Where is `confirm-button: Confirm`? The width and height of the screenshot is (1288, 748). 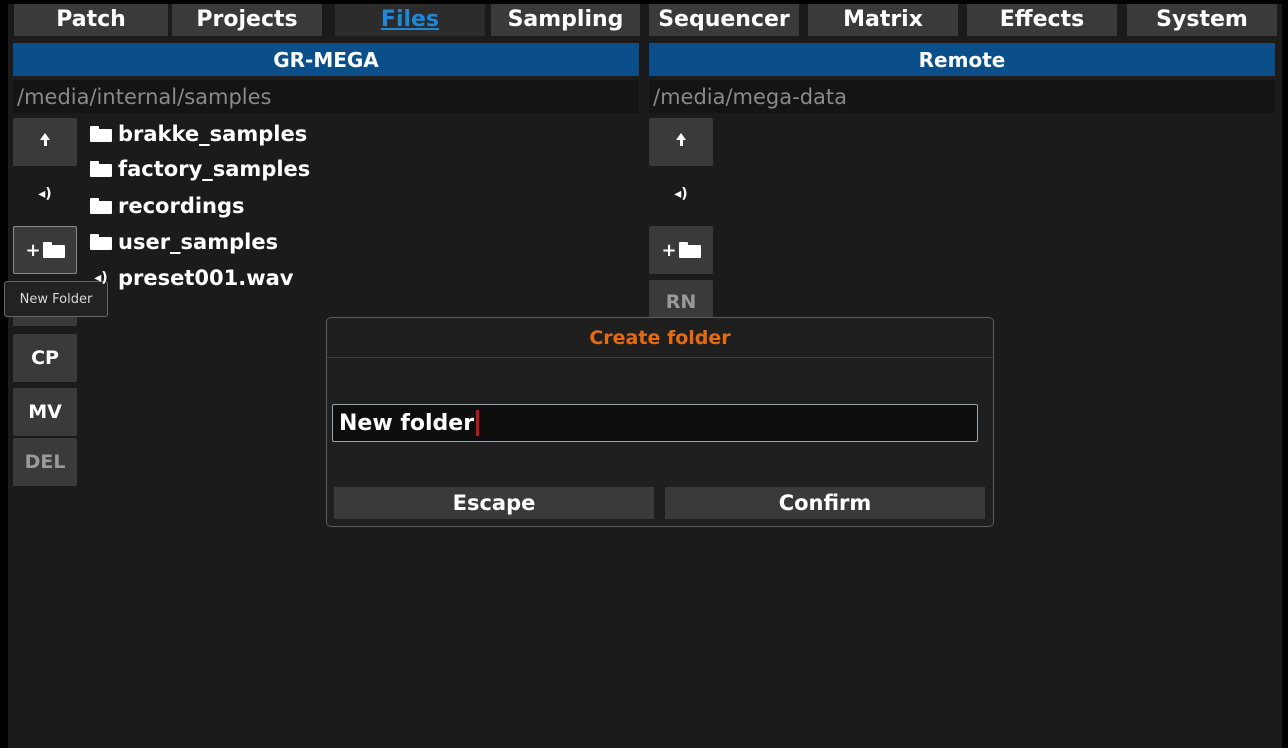 confirm-button: Confirm is located at coordinates (825, 503).